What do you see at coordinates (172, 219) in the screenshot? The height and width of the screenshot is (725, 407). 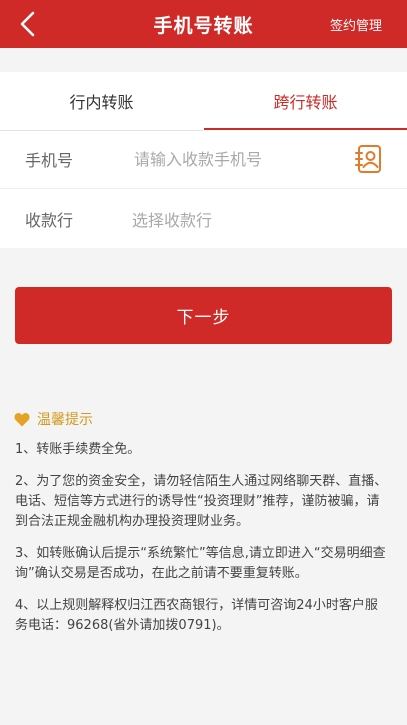 I see `bank-select: 选择收款行` at bounding box center [172, 219].